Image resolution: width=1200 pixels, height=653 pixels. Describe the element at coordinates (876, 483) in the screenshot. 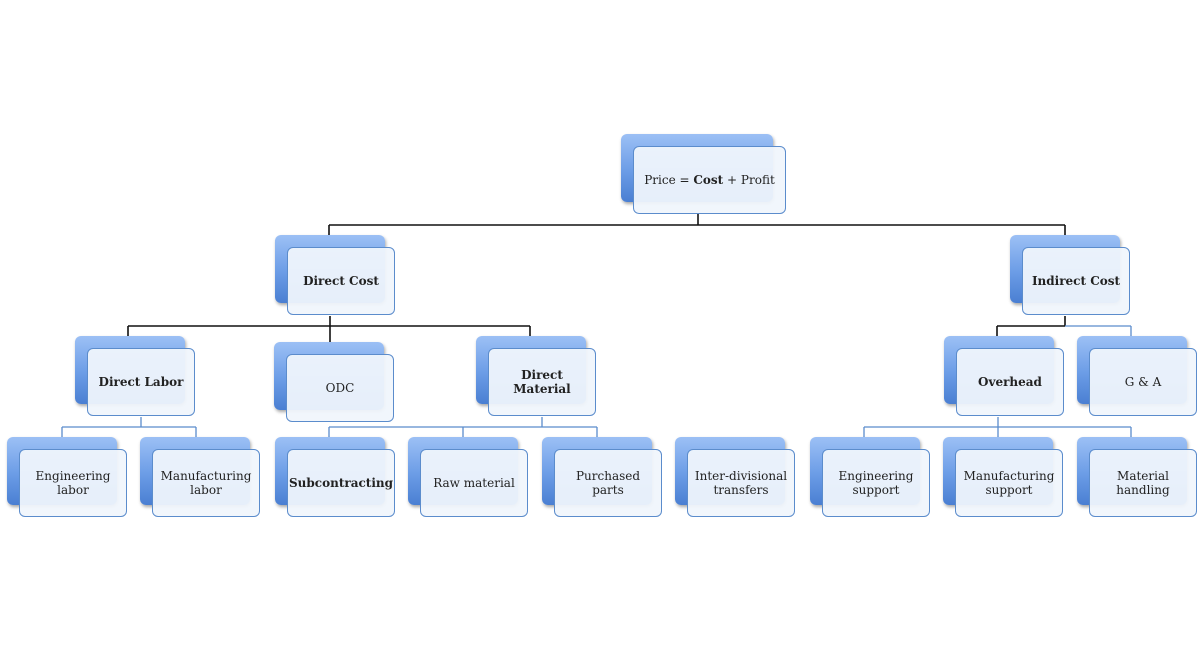

I see `node-label: Engineering support` at that location.